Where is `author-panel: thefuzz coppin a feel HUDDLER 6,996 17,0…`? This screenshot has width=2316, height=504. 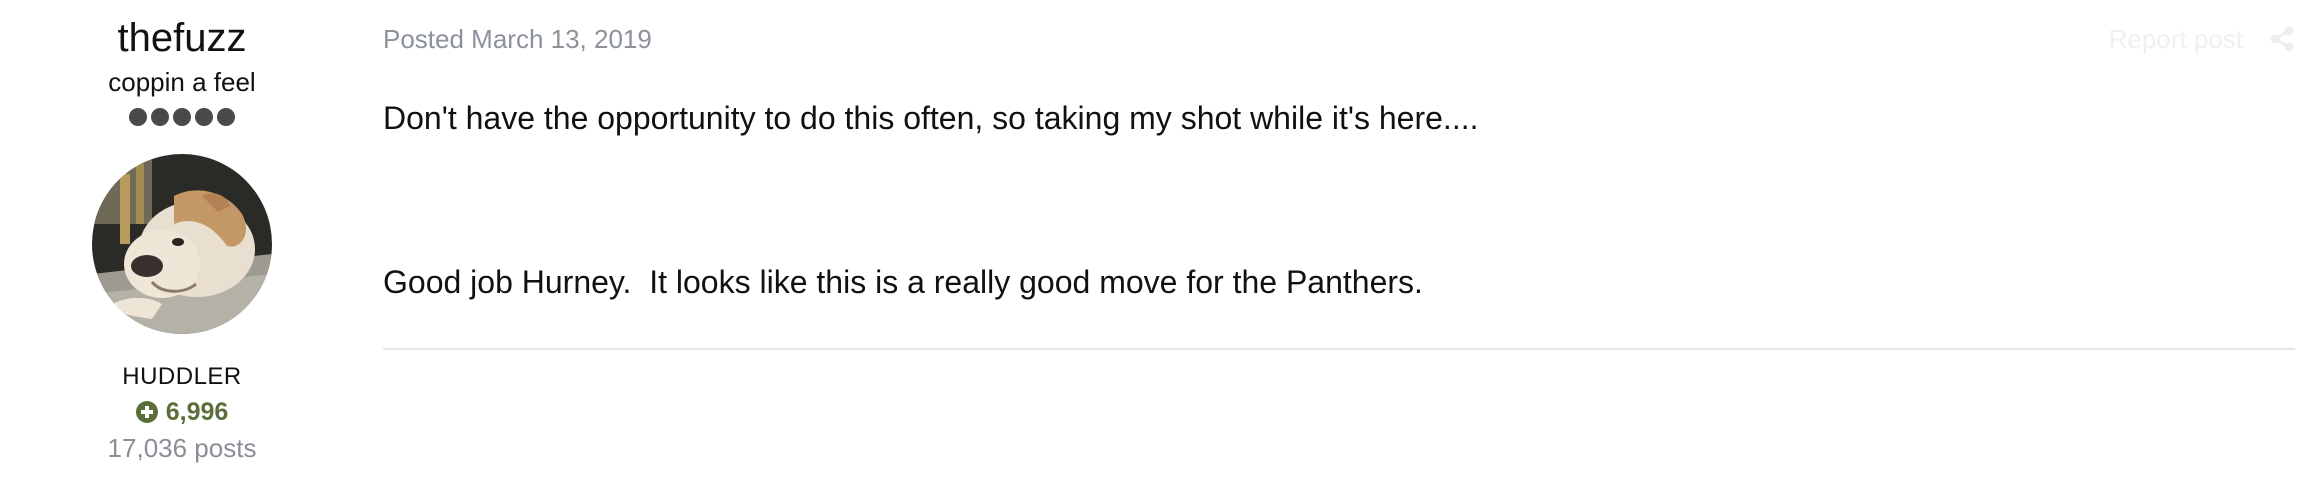
author-panel: thefuzz coppin a feel HUDDLER 6,996 17,0… is located at coordinates (182, 233).